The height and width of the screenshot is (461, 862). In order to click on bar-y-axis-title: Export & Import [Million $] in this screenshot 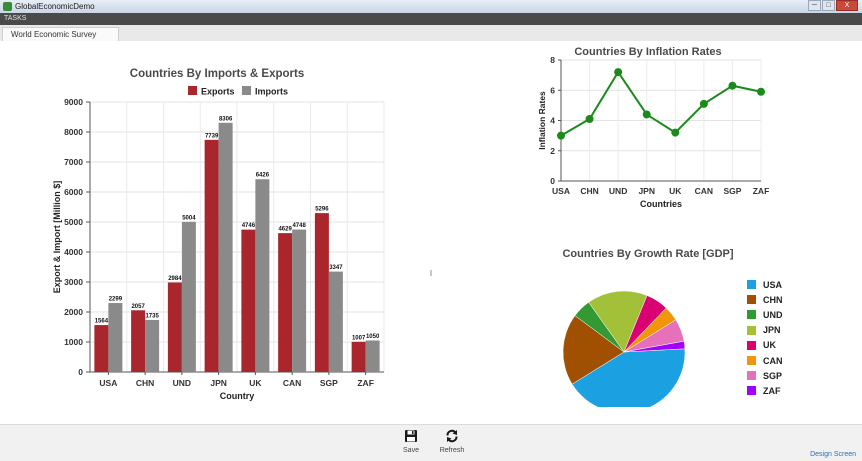, I will do `click(57, 237)`.